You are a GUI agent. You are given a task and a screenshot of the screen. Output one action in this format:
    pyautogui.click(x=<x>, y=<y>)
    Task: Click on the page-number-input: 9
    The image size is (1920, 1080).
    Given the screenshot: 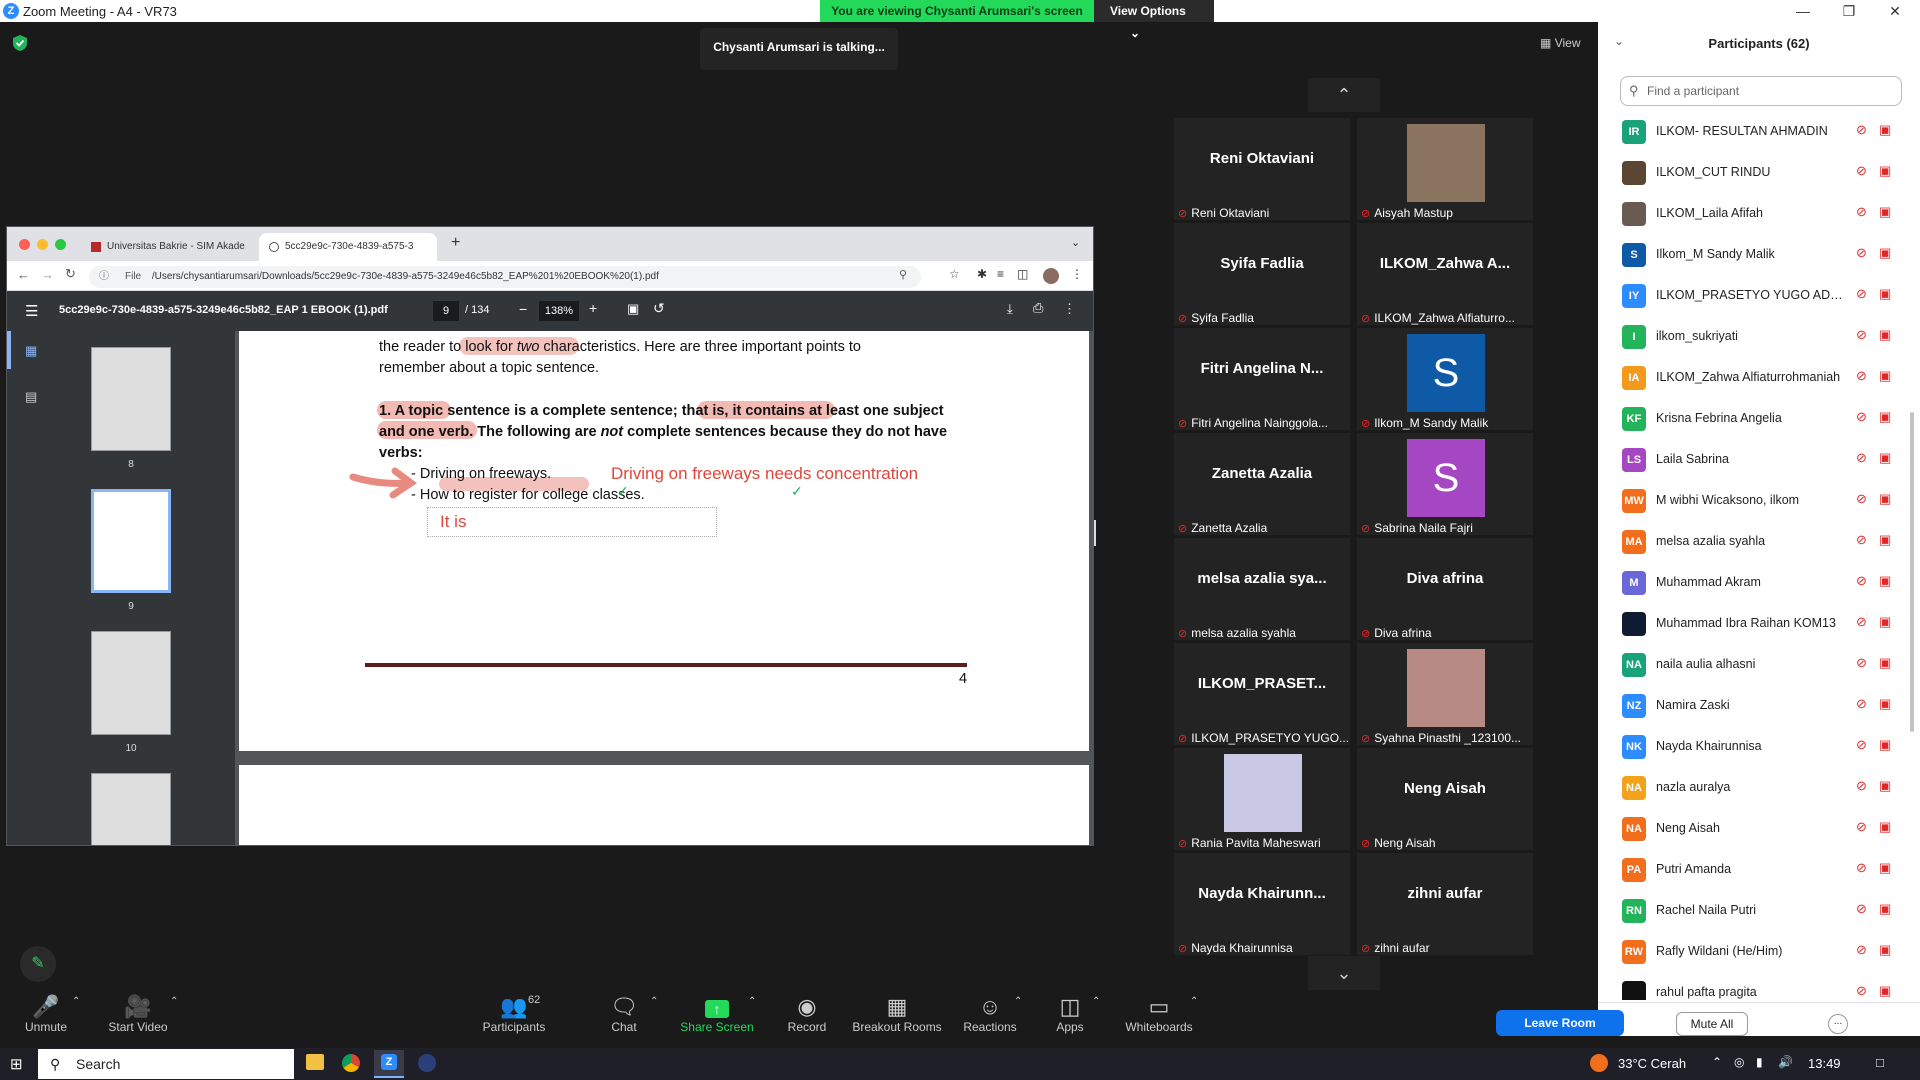 What is the action you would take?
    pyautogui.click(x=446, y=311)
    